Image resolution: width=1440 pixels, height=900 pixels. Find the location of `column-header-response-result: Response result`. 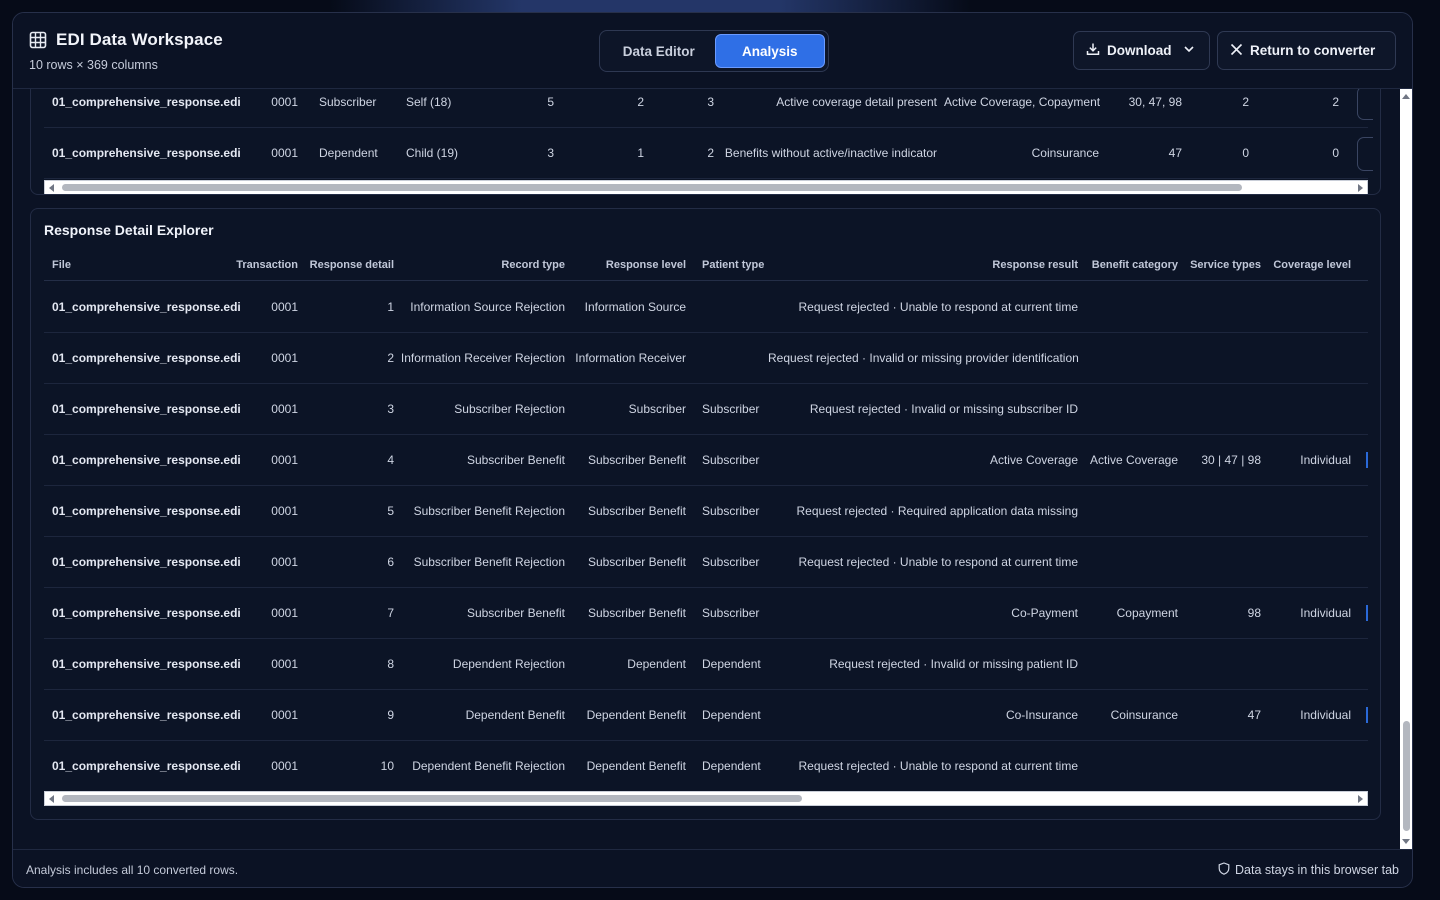

column-header-response-result: Response result is located at coordinates (978, 265).